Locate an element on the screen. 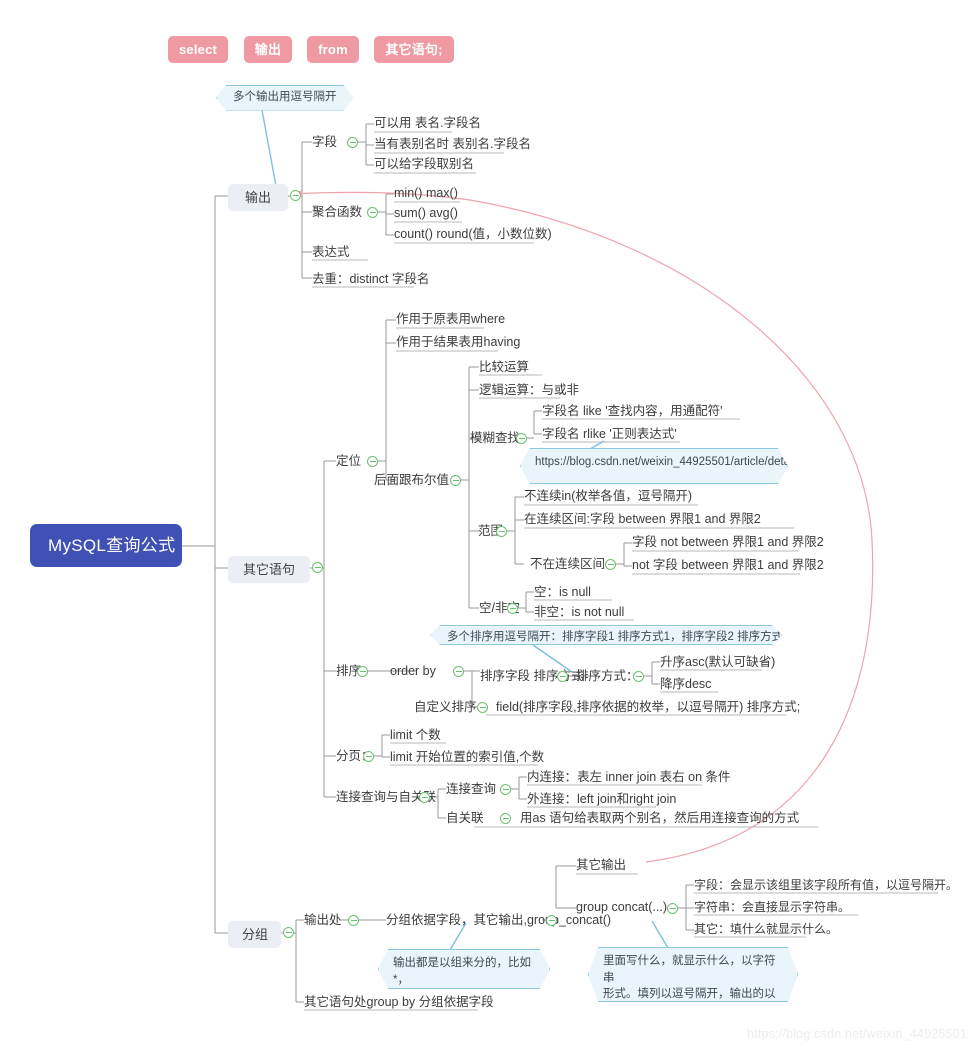 Image resolution: width=975 pixels, height=1049 pixels. syntax-chip-output: 输出 is located at coordinates (268, 49).